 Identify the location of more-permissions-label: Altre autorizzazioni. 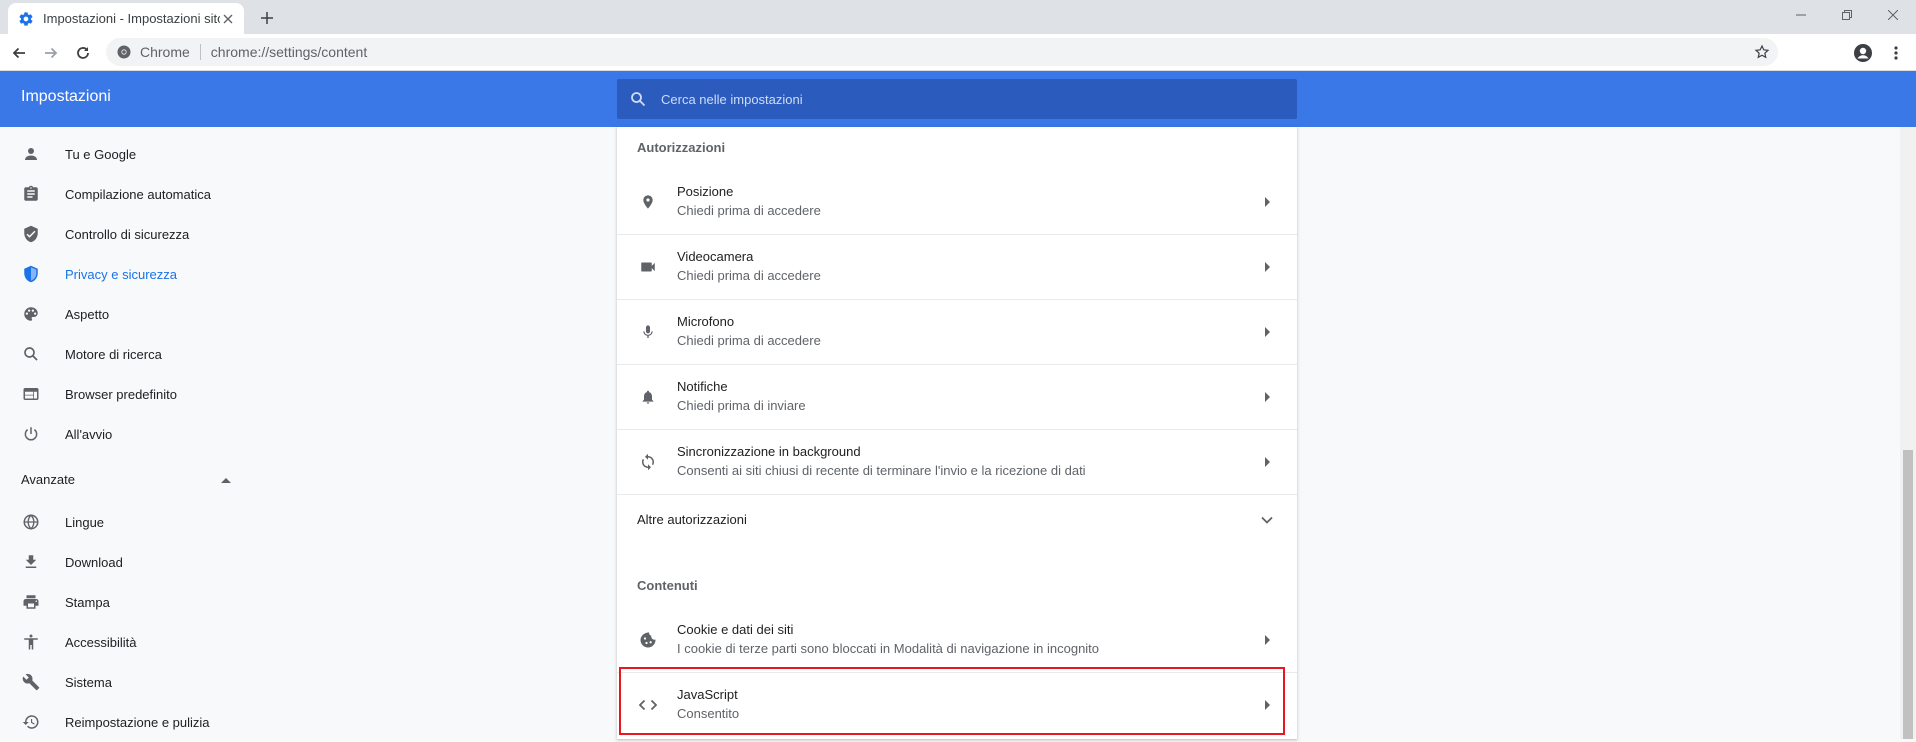
(692, 519).